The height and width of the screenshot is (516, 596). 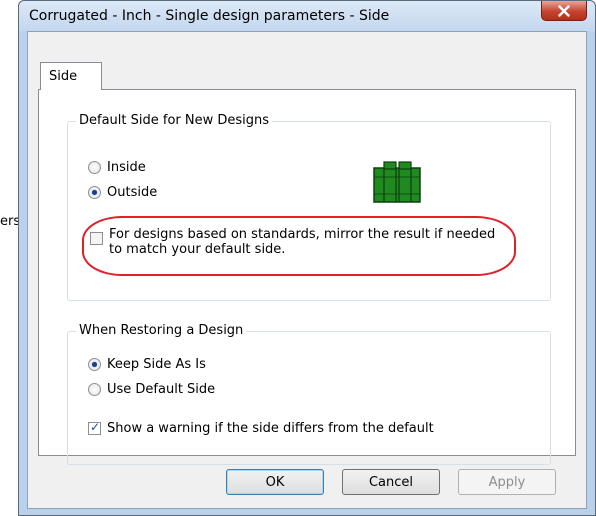 I want to click on radio-use-default-circle, so click(x=94, y=389).